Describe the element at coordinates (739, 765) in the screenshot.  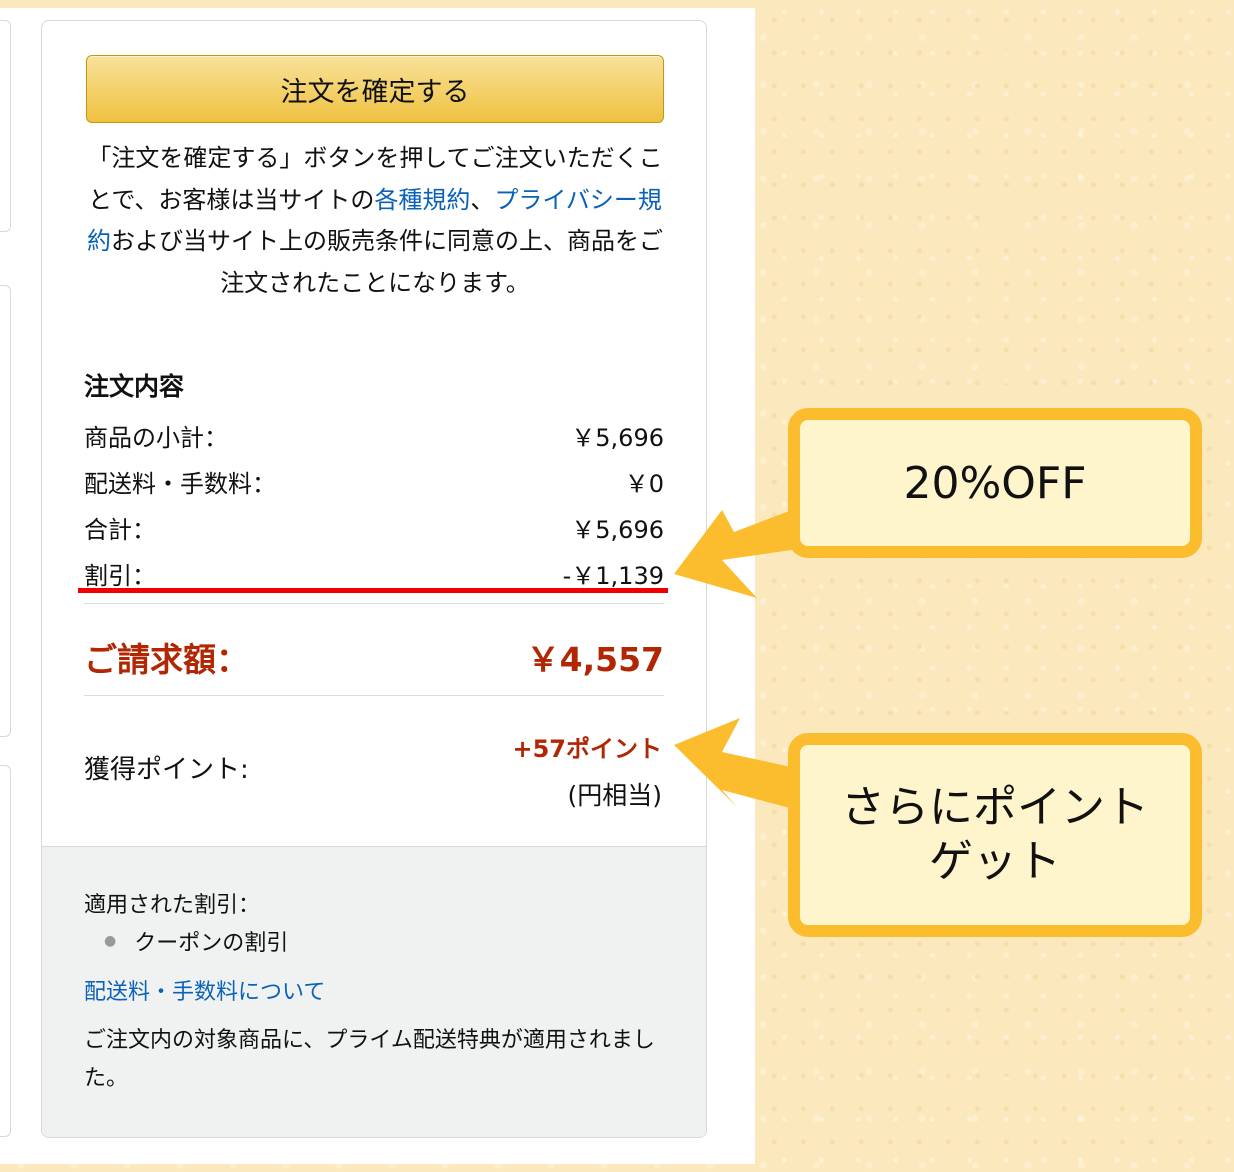
I see `points-arrow-icon` at that location.